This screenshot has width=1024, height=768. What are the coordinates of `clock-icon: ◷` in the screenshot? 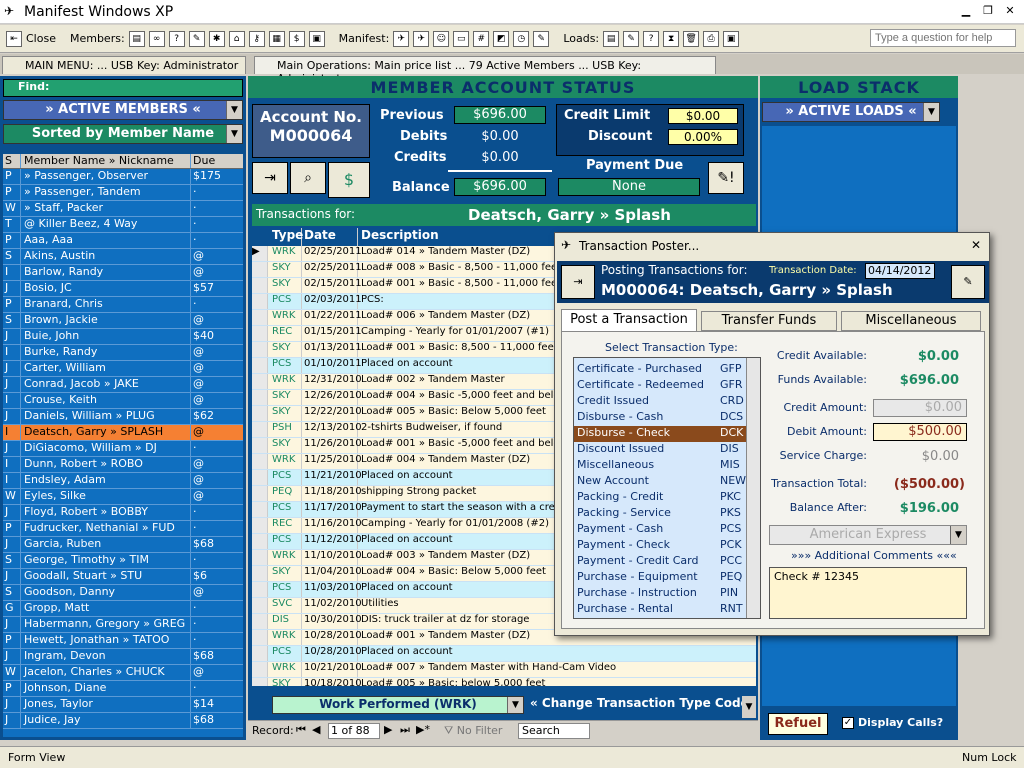 It's located at (521, 38).